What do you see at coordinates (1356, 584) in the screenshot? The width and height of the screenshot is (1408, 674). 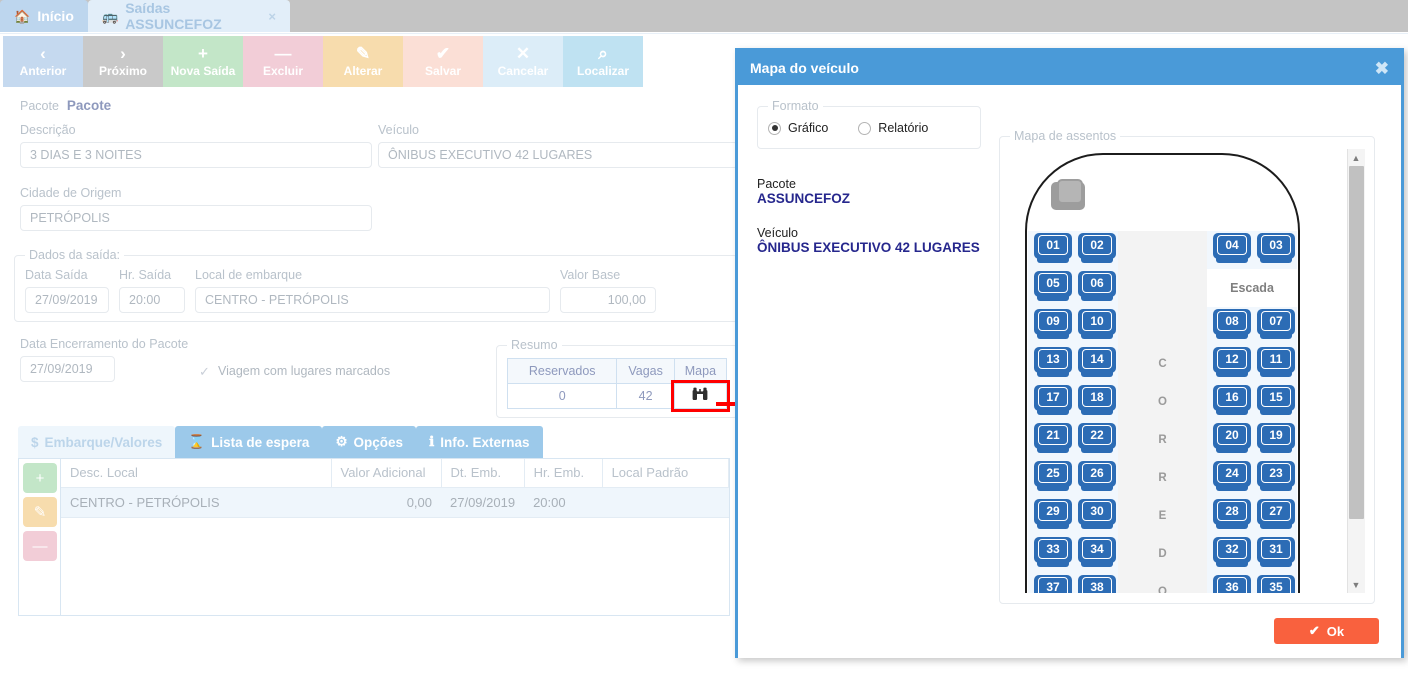 I see `scroll-down-icon: ▼` at bounding box center [1356, 584].